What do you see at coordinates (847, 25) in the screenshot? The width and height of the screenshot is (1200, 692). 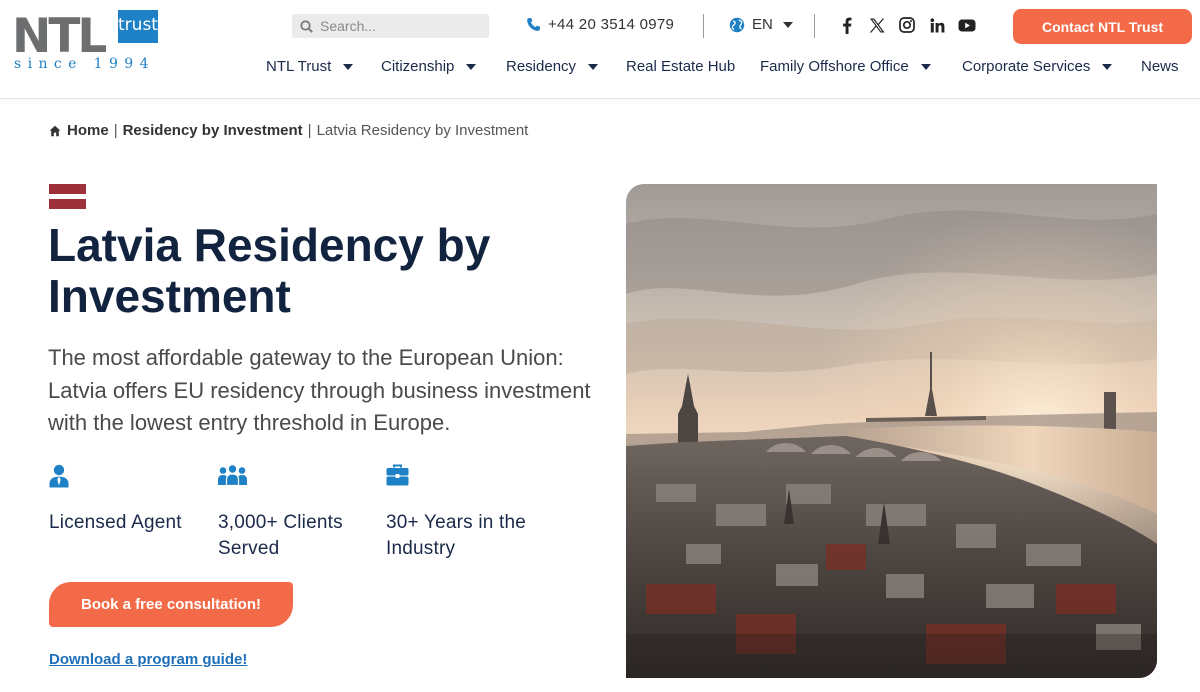 I see `facebook-icon` at bounding box center [847, 25].